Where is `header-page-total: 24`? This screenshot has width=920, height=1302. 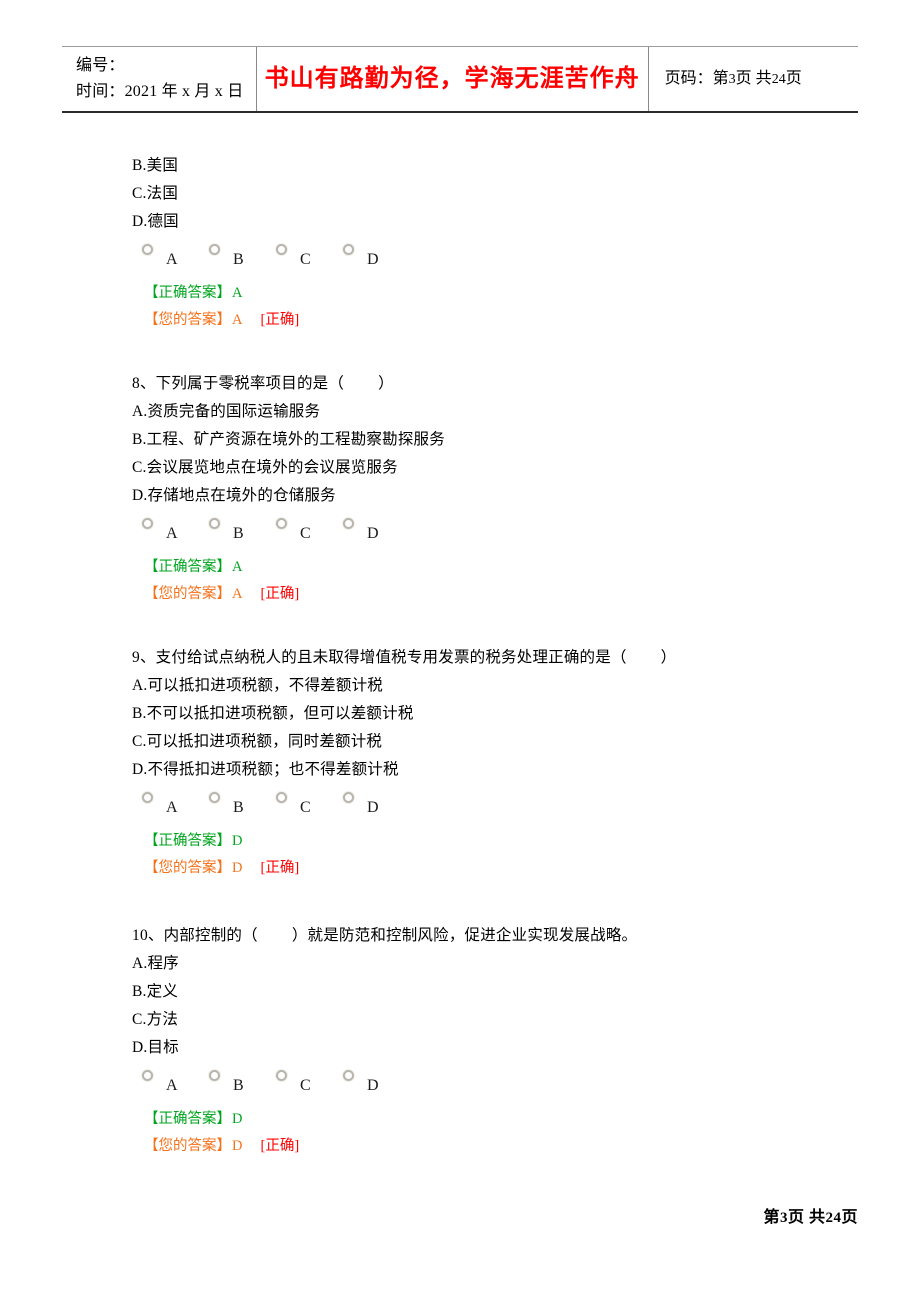 header-page-total: 24 is located at coordinates (778, 79).